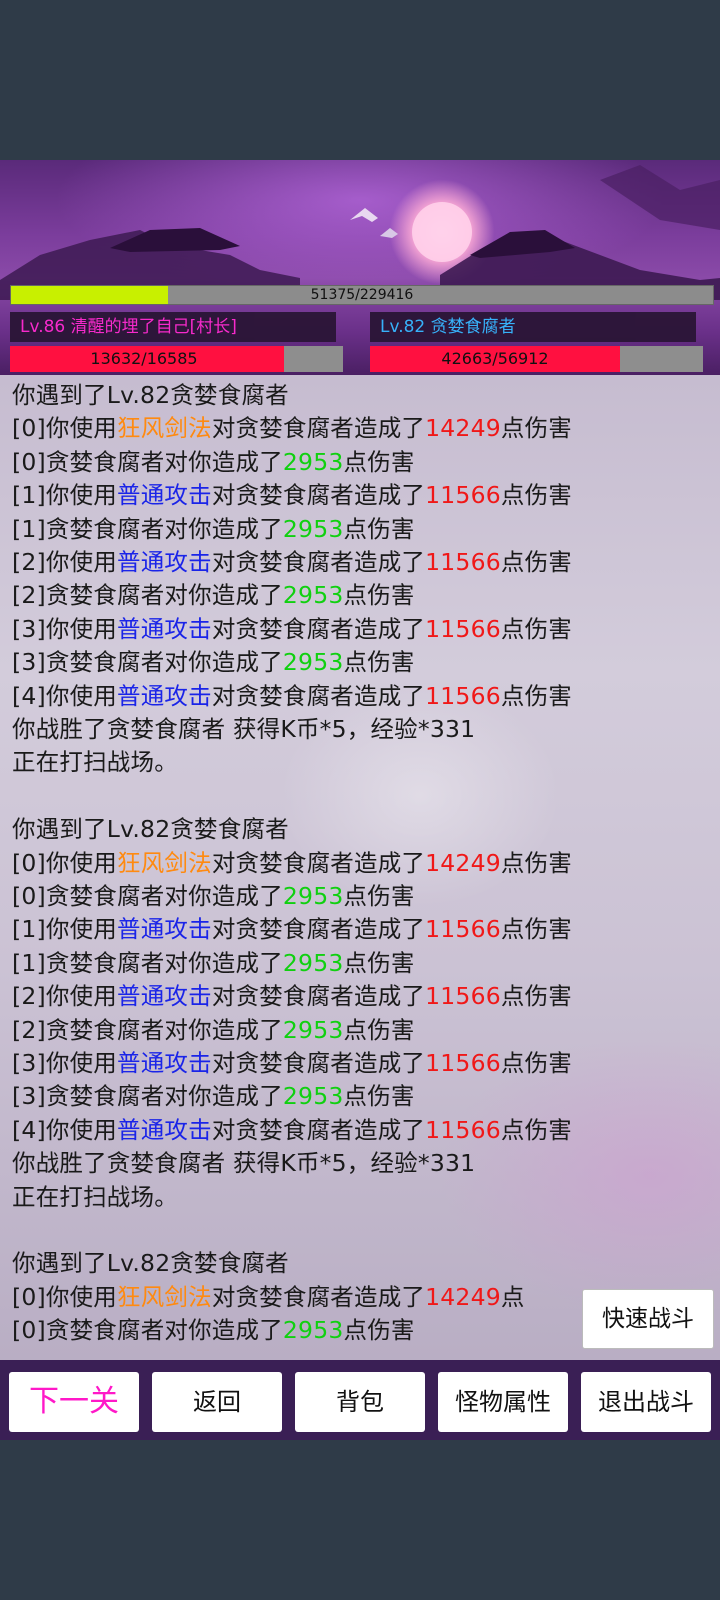 This screenshot has height=1600, width=720. What do you see at coordinates (173, 327) in the screenshot?
I see `player-name-label: Lv.86 清醒的埋了自己[村长]` at bounding box center [173, 327].